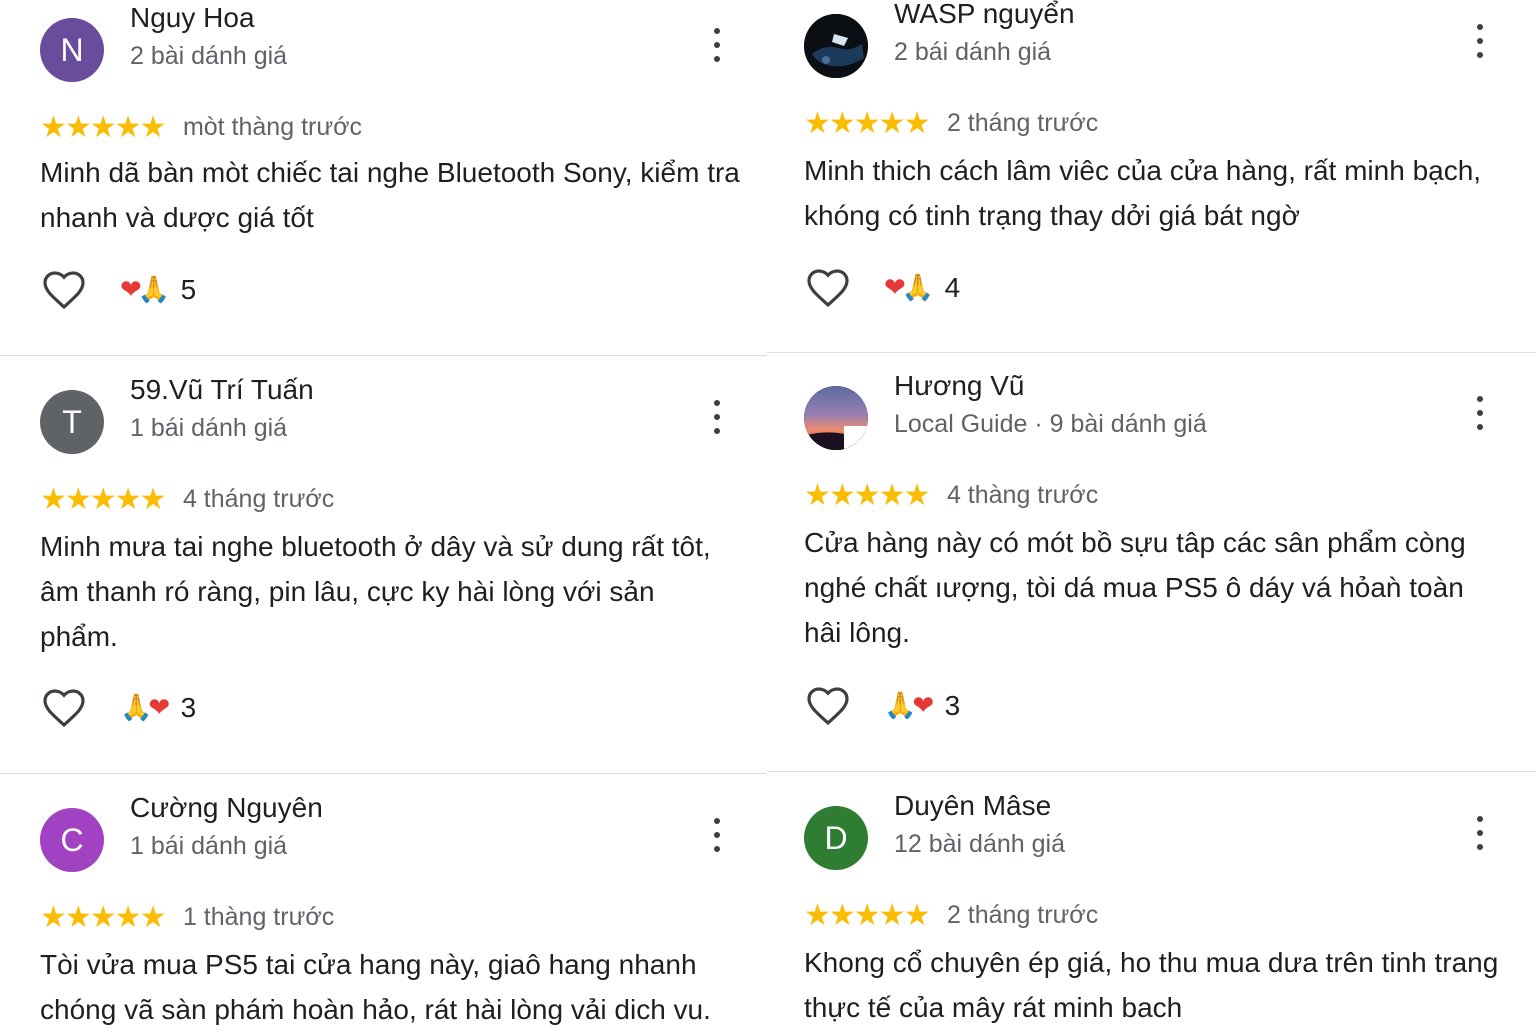 The height and width of the screenshot is (1032, 1536). I want to click on reaction-summary: ❤🙏 4, so click(922, 288).